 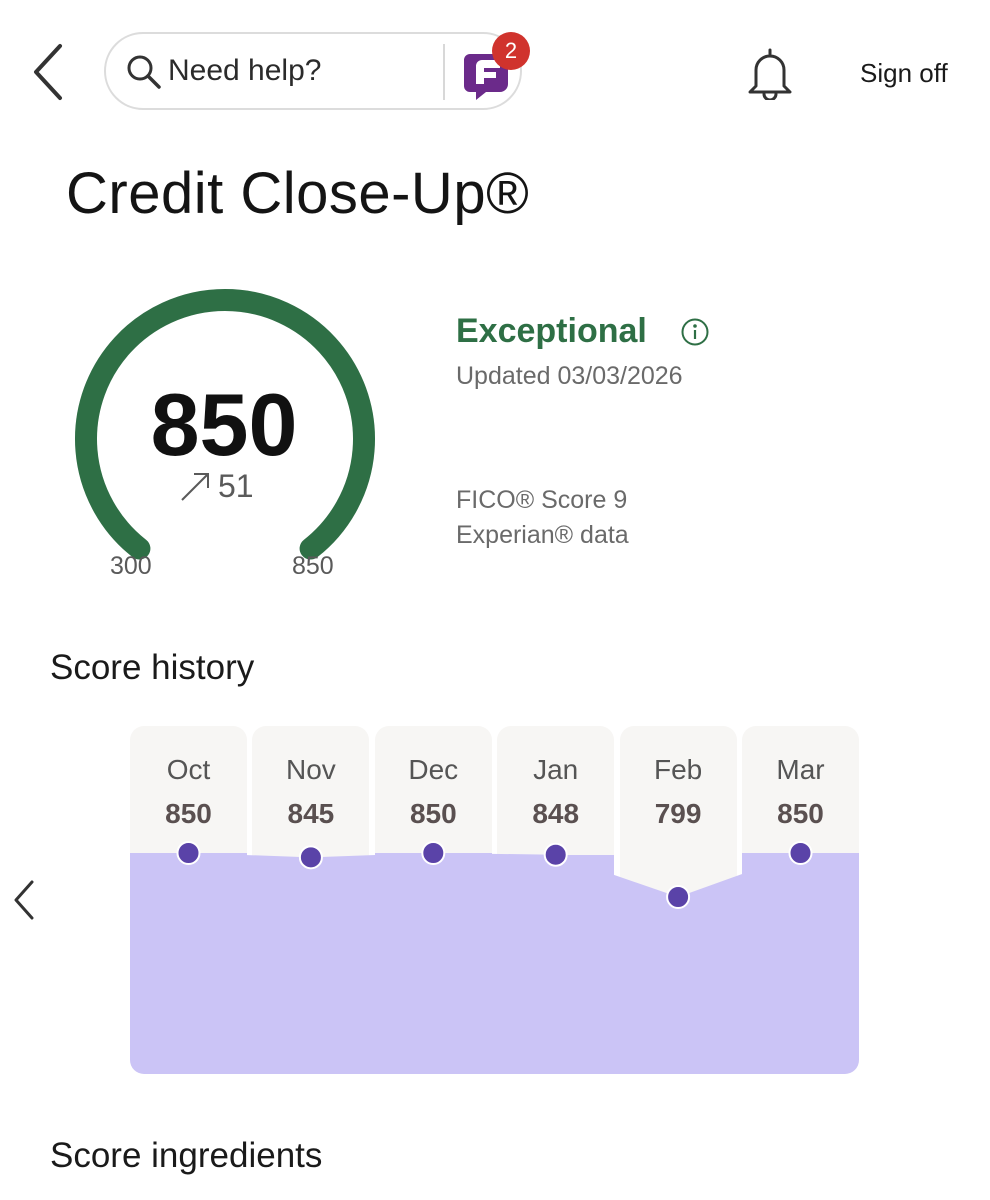 I want to click on search-icon, so click(x=144, y=72).